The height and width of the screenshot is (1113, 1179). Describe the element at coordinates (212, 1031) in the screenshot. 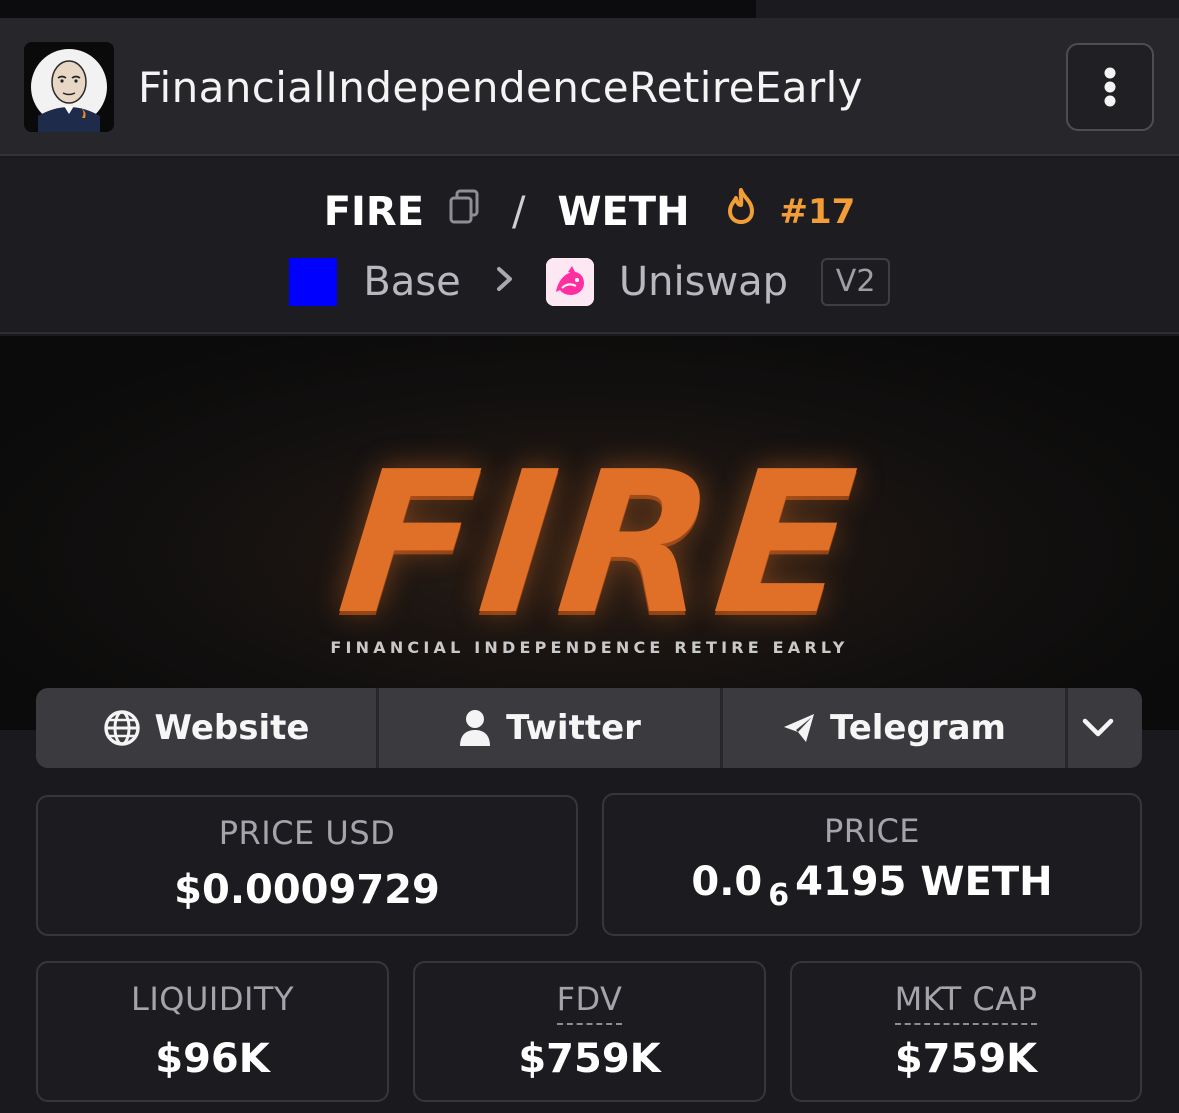

I see `liquidity-card: LIQUIDITY $96K` at that location.